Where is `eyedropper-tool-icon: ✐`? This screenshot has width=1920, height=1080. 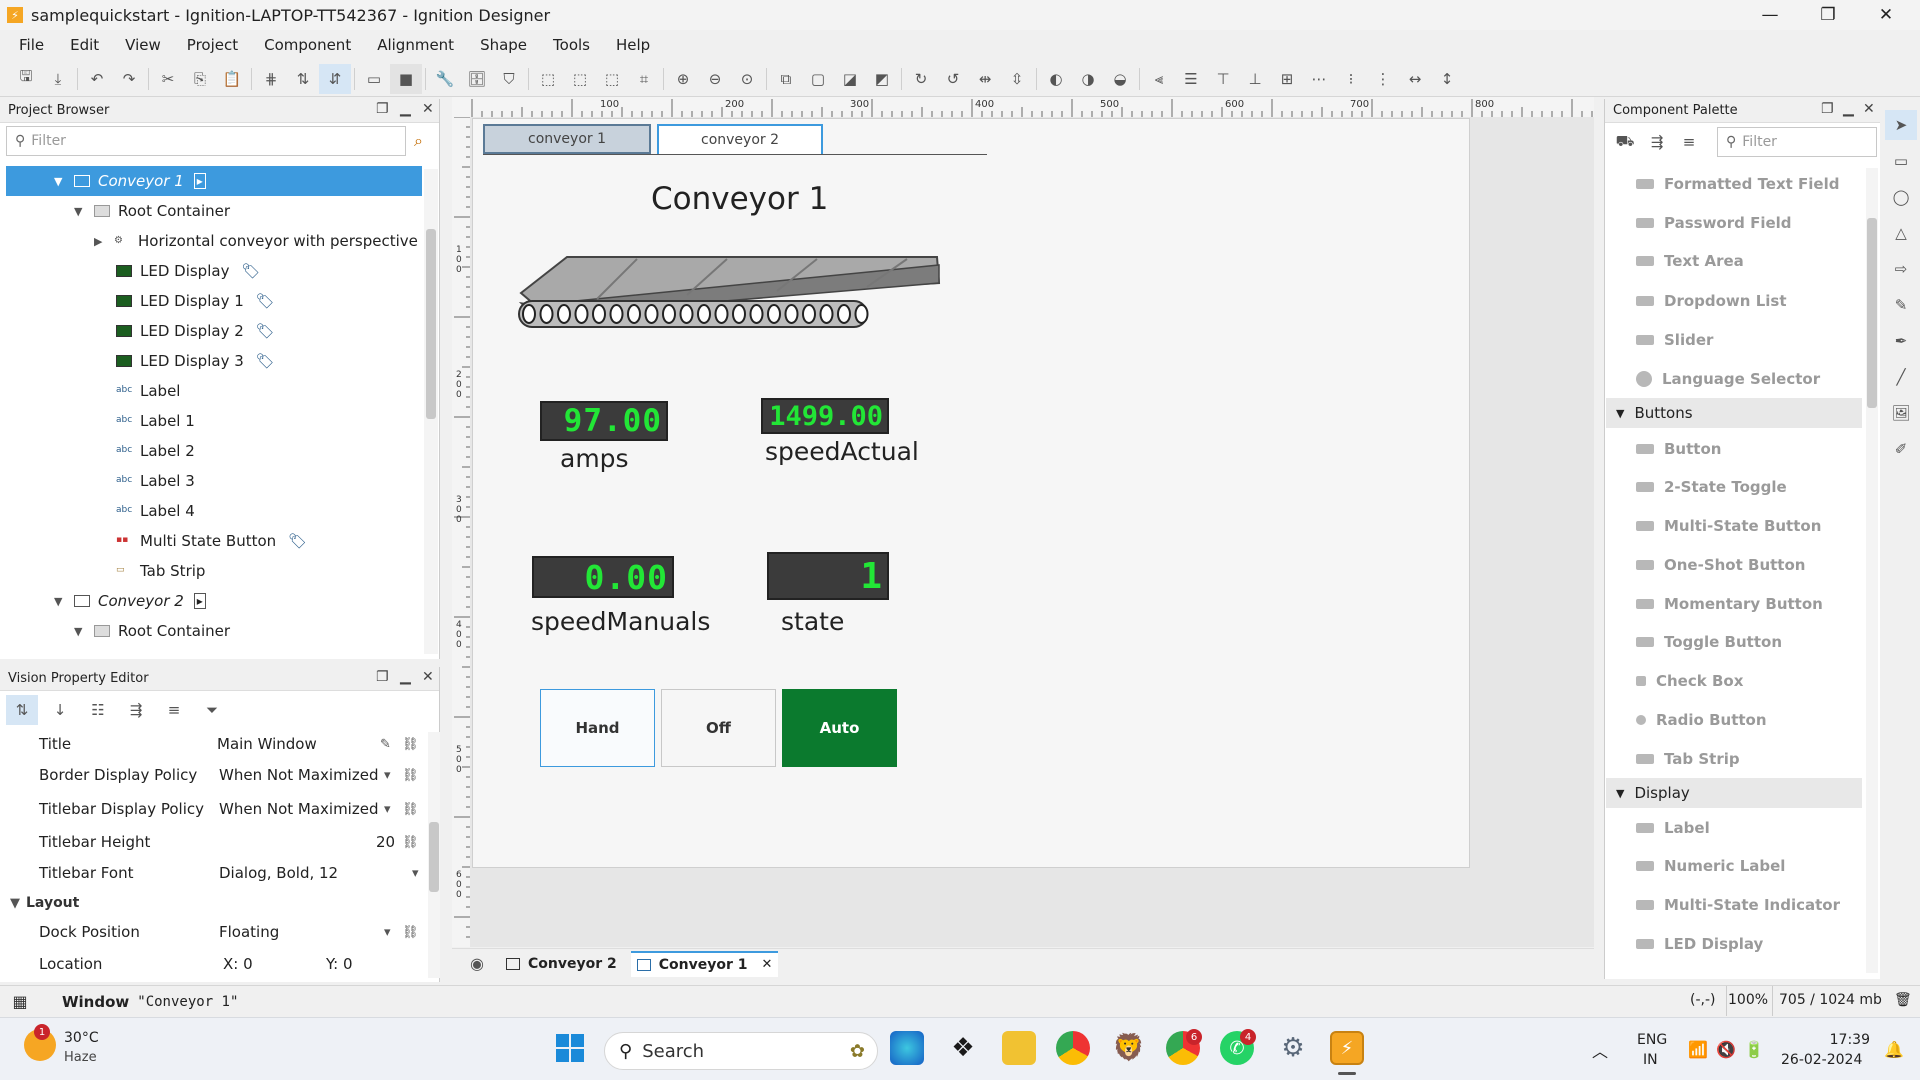 eyedropper-tool-icon: ✐ is located at coordinates (1901, 449).